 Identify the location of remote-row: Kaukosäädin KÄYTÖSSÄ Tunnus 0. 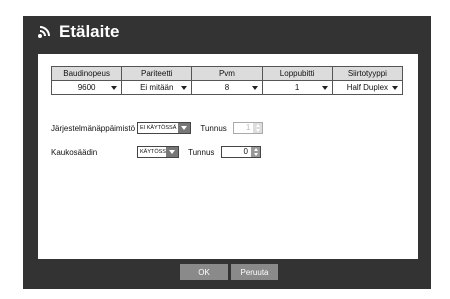
(156, 152).